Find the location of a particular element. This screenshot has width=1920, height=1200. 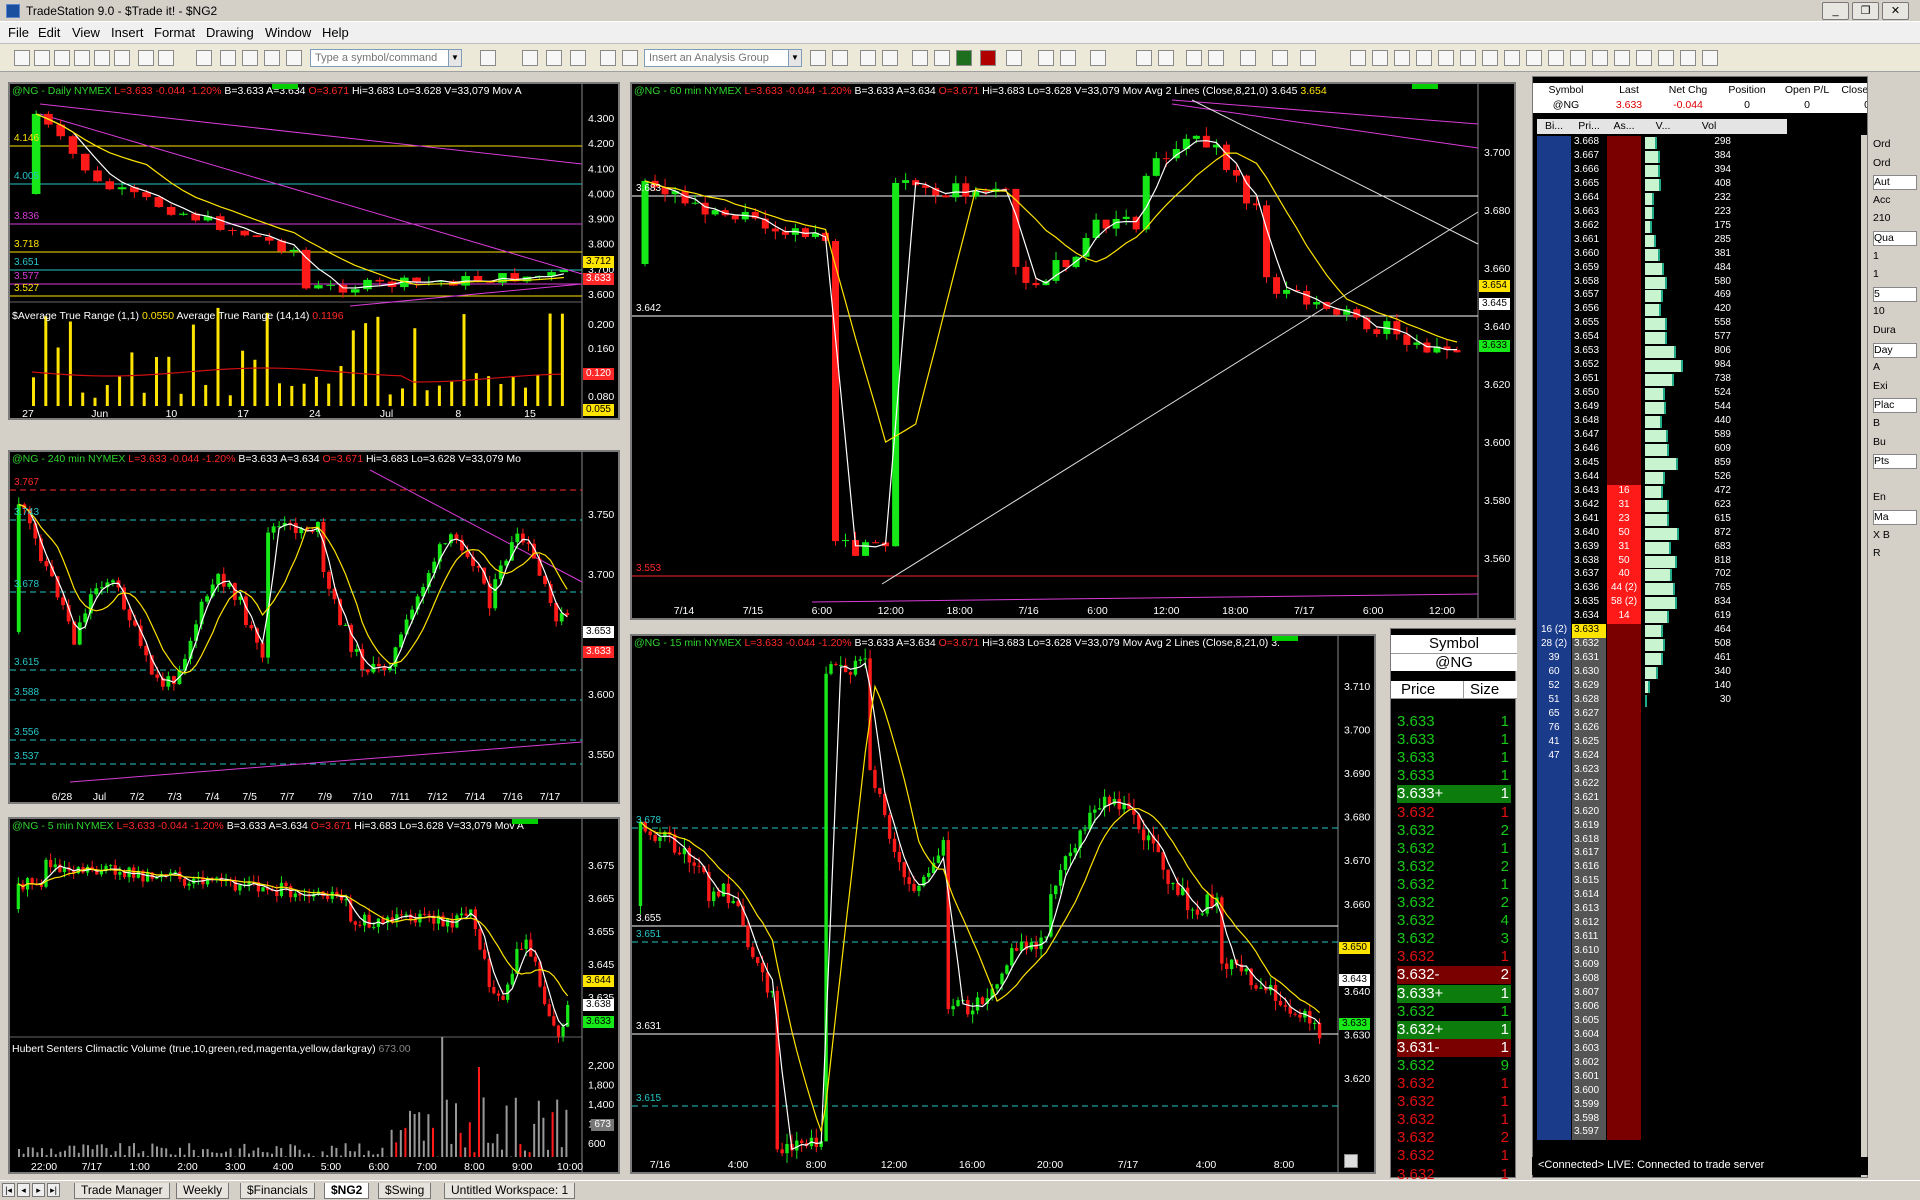

ladder-row: 3.662 175 is located at coordinates (1662, 226).